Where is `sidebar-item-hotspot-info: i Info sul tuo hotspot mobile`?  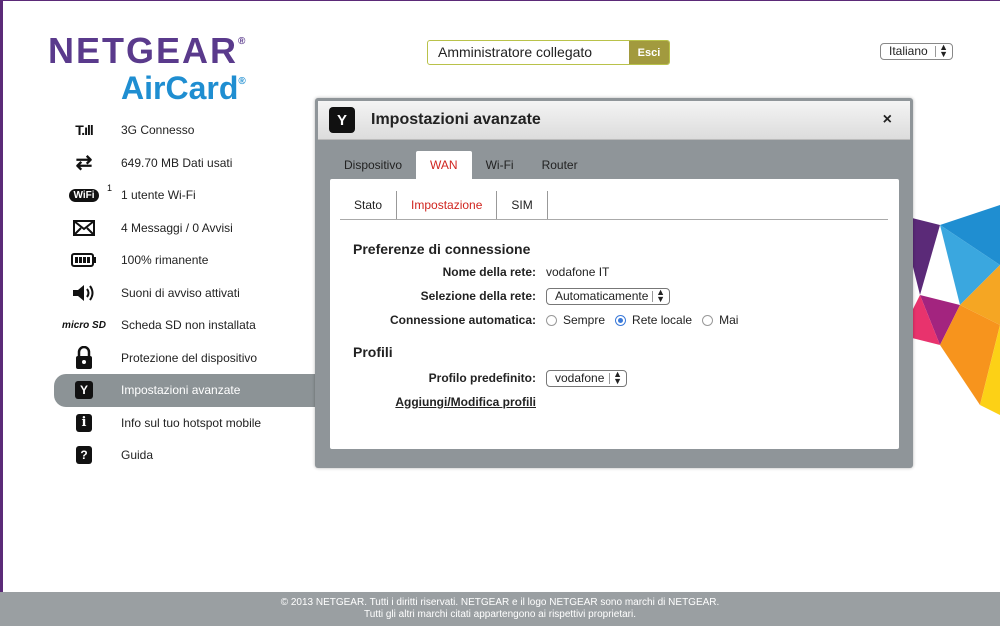
sidebar-item-hotspot-info: i Info sul tuo hotspot mobile is located at coordinates (185, 423).